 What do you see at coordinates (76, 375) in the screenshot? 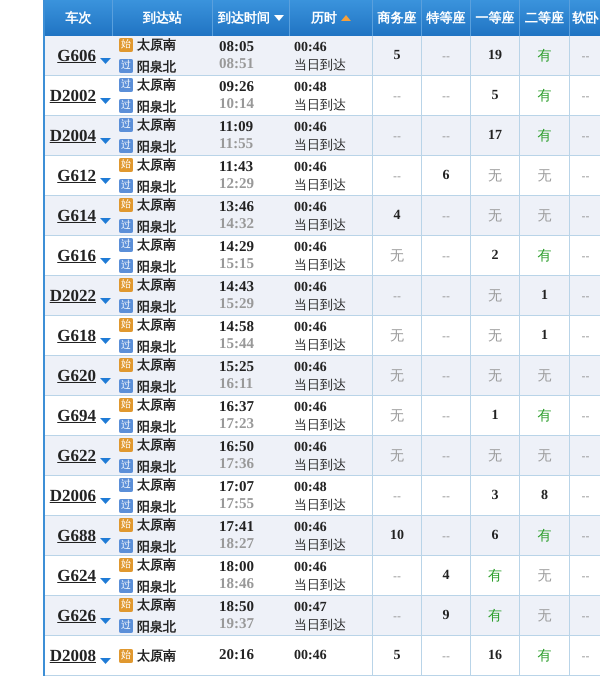
I see `train-number-link: G620` at bounding box center [76, 375].